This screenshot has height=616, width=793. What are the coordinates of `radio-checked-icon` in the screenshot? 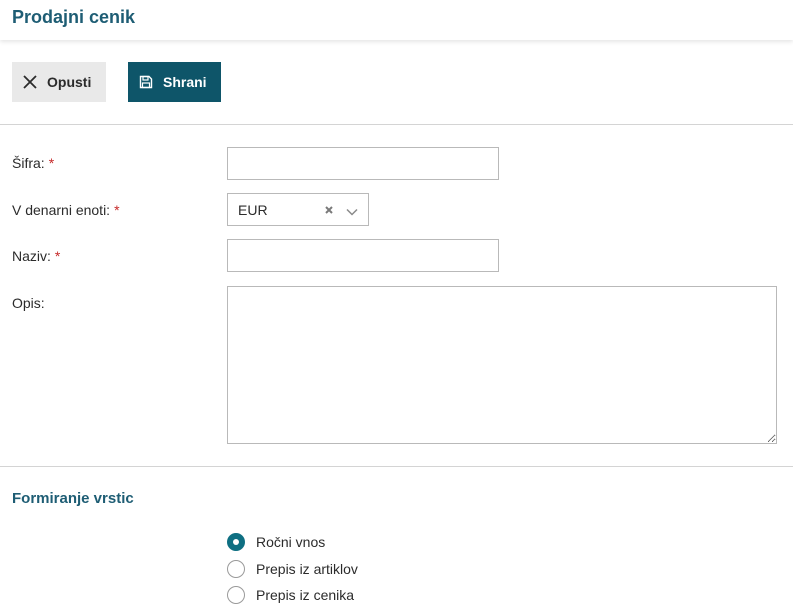 It's located at (236, 542).